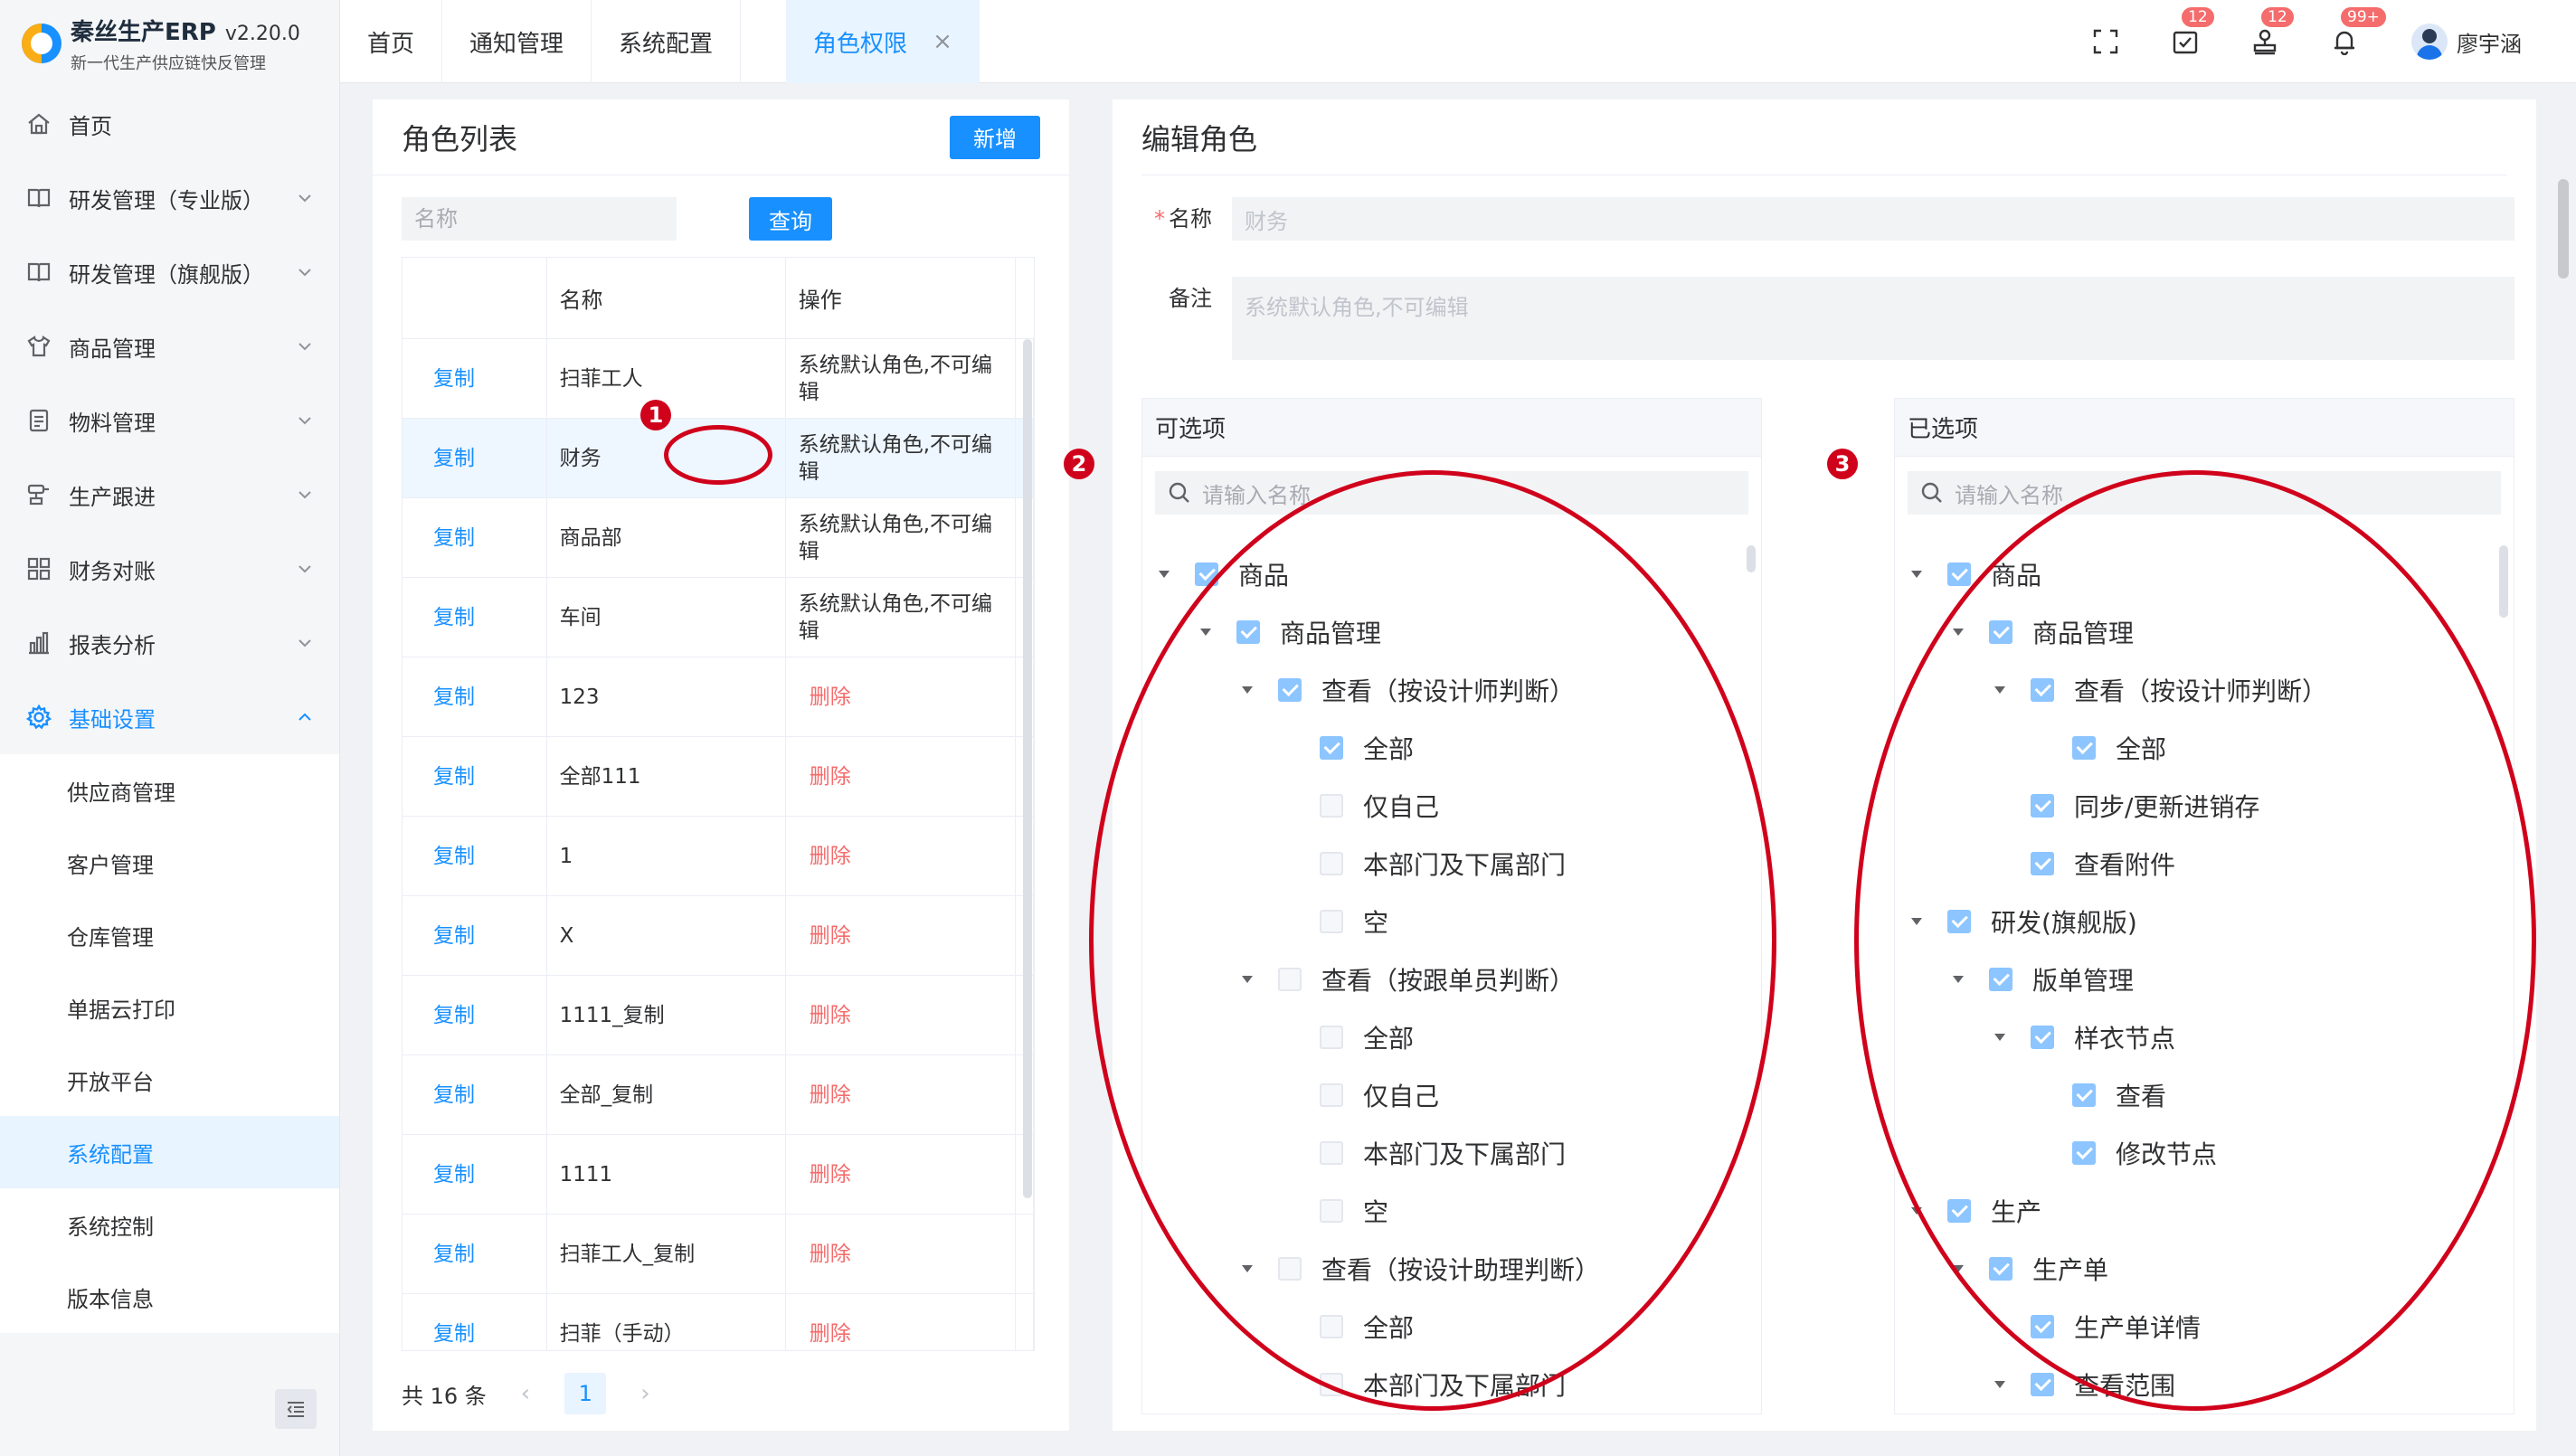 This screenshot has height=1456, width=2576. I want to click on table-row: 复制 扫菲工人 系统默认角色,不可编辑, so click(718, 379).